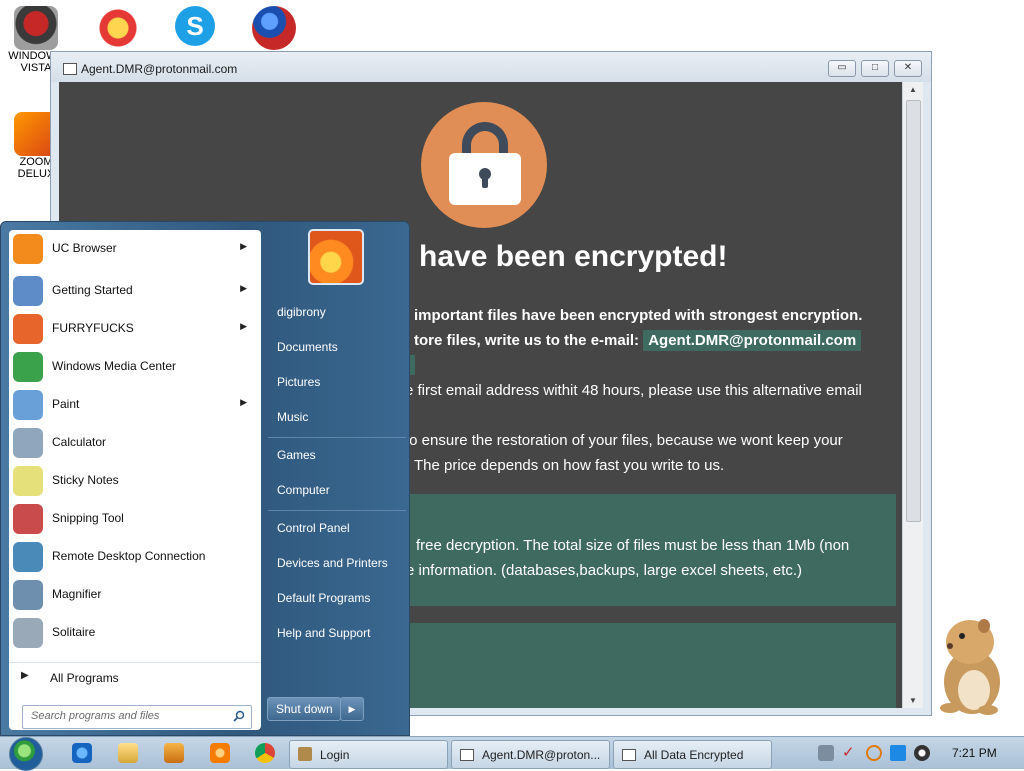 This screenshot has width=1024, height=771. What do you see at coordinates (28, 633) in the screenshot?
I see `solitaire-icon` at bounding box center [28, 633].